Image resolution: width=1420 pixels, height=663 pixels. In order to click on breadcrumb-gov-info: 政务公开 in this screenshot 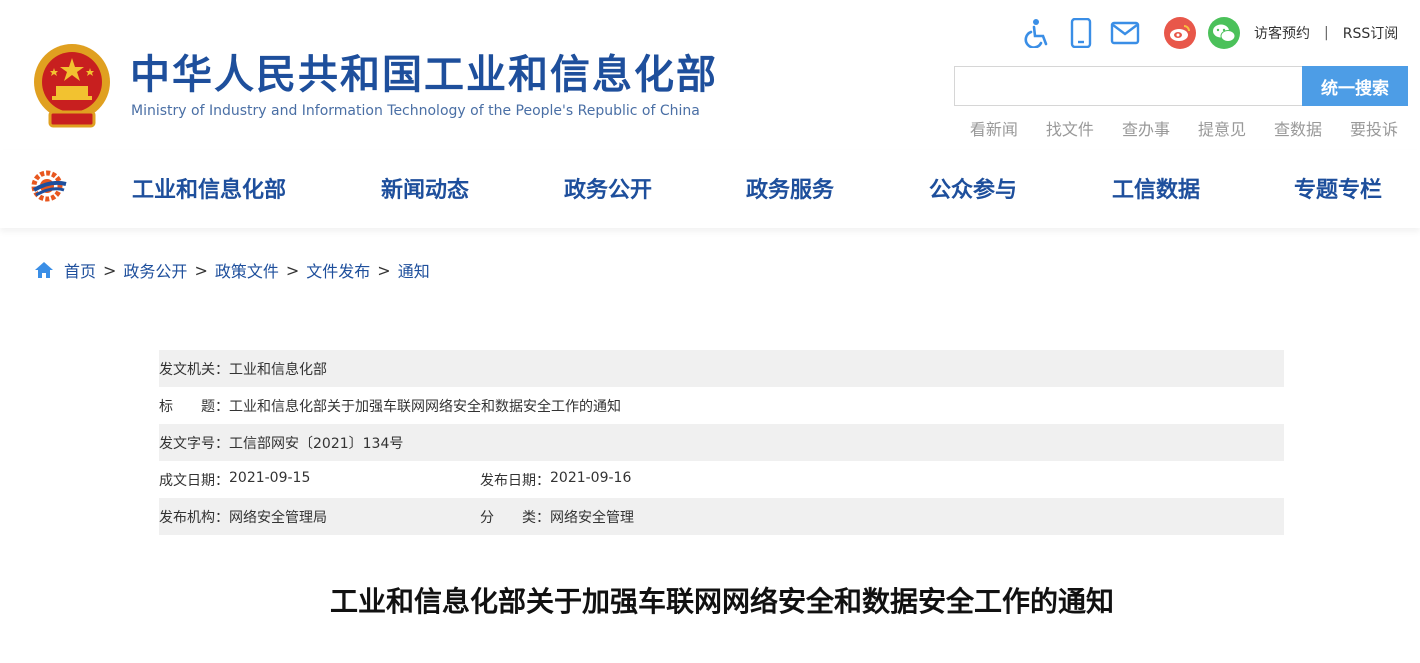, I will do `click(155, 270)`.